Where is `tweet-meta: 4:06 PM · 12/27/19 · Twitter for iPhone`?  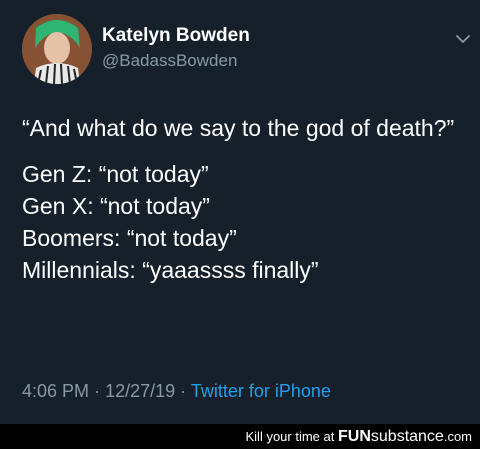
tweet-meta: 4:06 PM · 12/27/19 · Twitter for iPhone is located at coordinates (176, 391).